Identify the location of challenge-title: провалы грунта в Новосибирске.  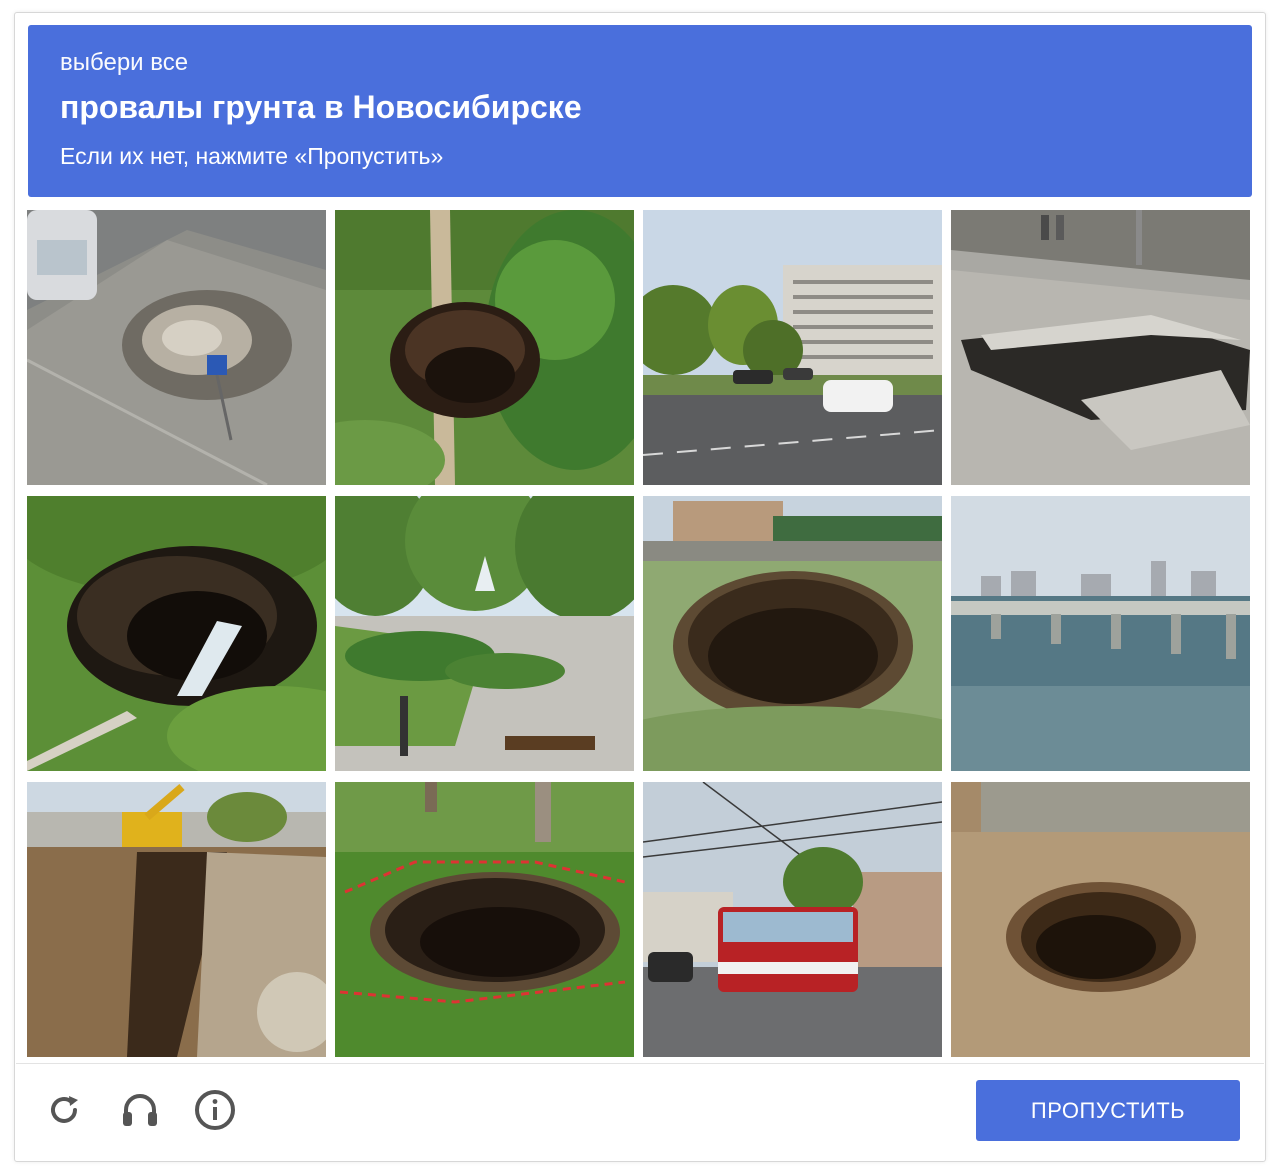
(321, 107).